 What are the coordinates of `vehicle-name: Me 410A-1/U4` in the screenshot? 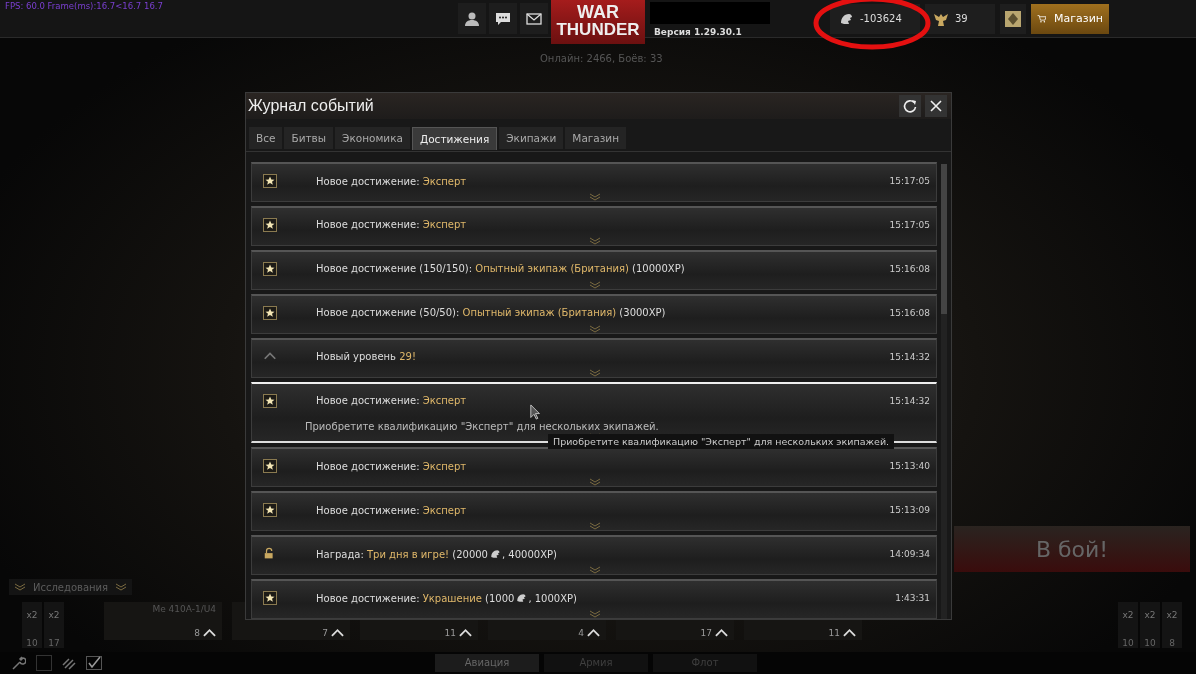 It's located at (184, 609).